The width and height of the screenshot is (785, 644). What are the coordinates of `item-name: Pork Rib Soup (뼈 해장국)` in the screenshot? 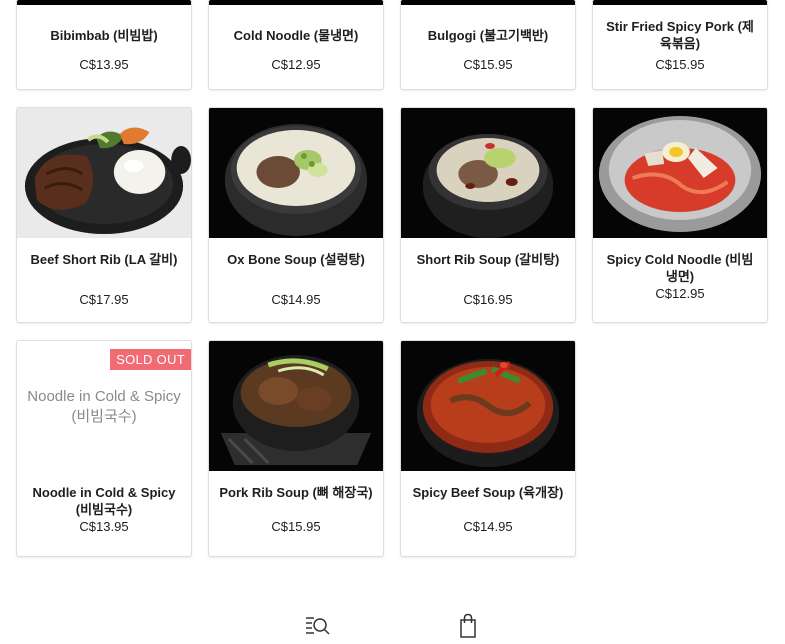 It's located at (296, 492).